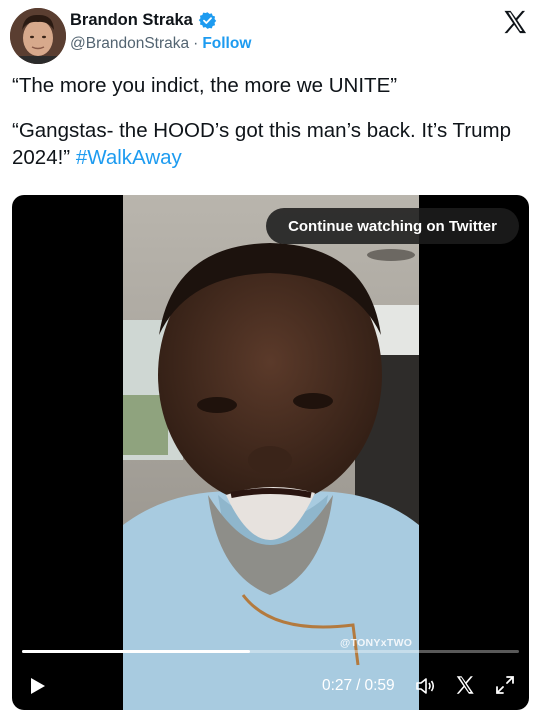 This screenshot has height=720, width=539. Describe the element at coordinates (131, 20) in the screenshot. I see `author-name: Brandon Straka` at that location.